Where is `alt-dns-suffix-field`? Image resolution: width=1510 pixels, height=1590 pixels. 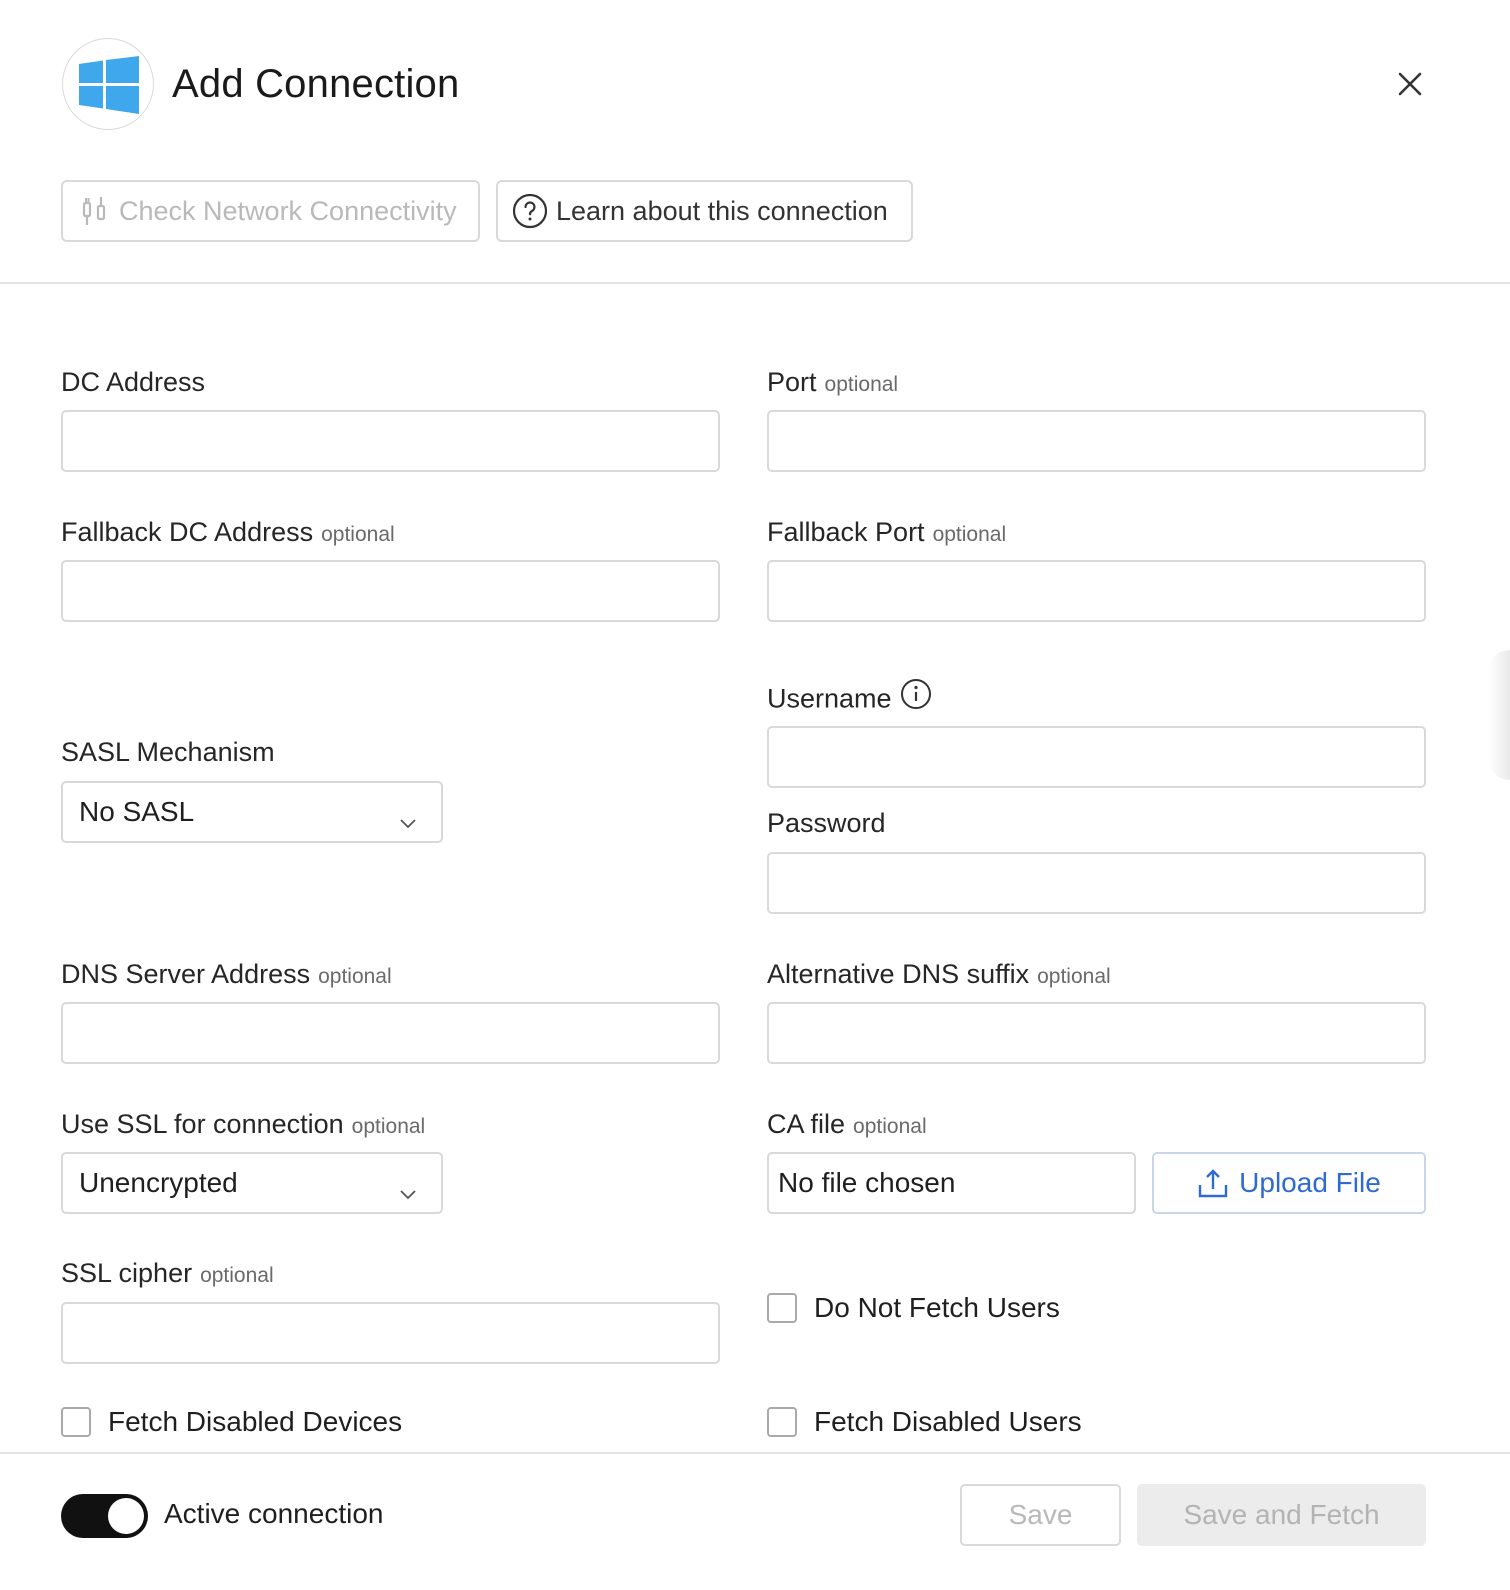
alt-dns-suffix-field is located at coordinates (1096, 1033).